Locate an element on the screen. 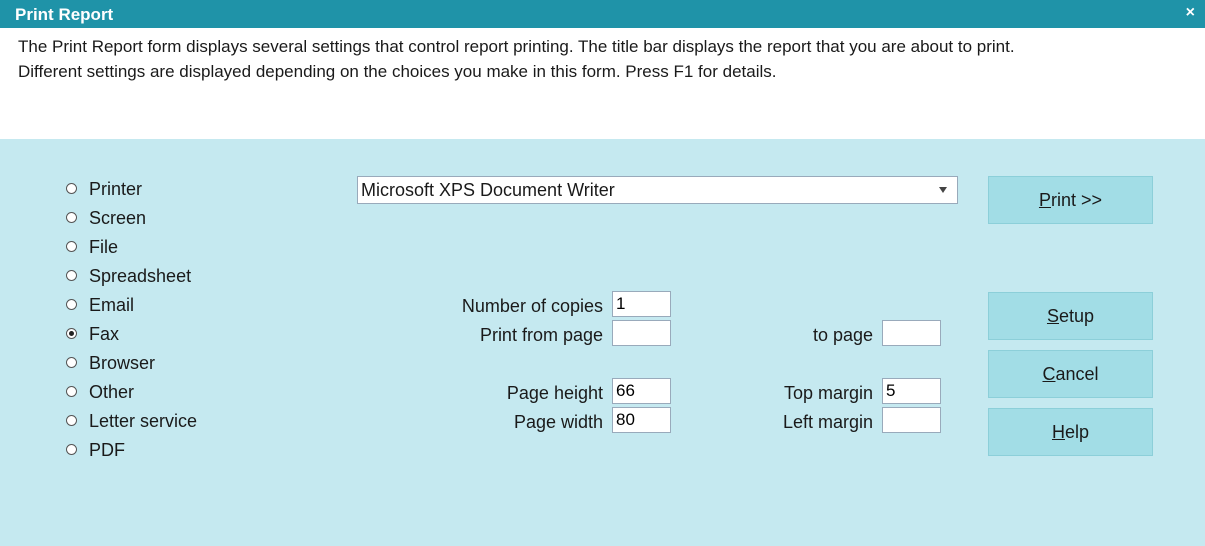  top-margin-label: Top margin is located at coordinates (828, 393).